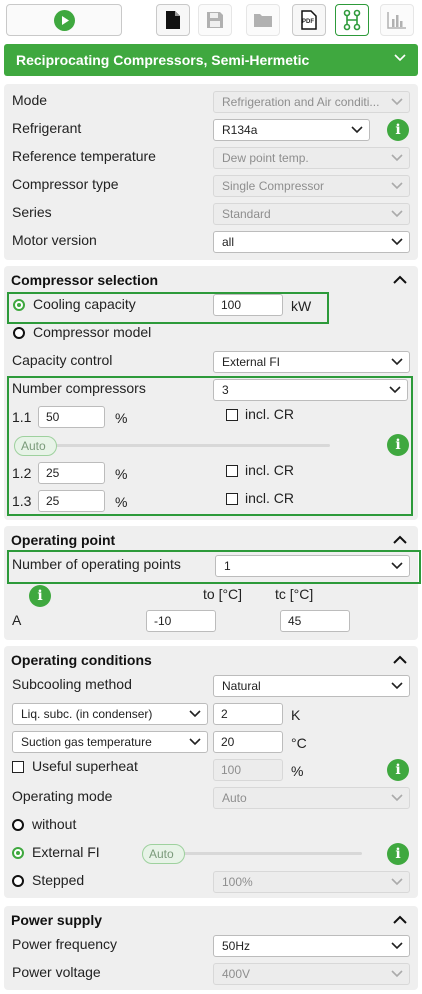 The width and height of the screenshot is (422, 994). Describe the element at coordinates (248, 305) in the screenshot. I see `cooling-capacity-input: 100` at that location.